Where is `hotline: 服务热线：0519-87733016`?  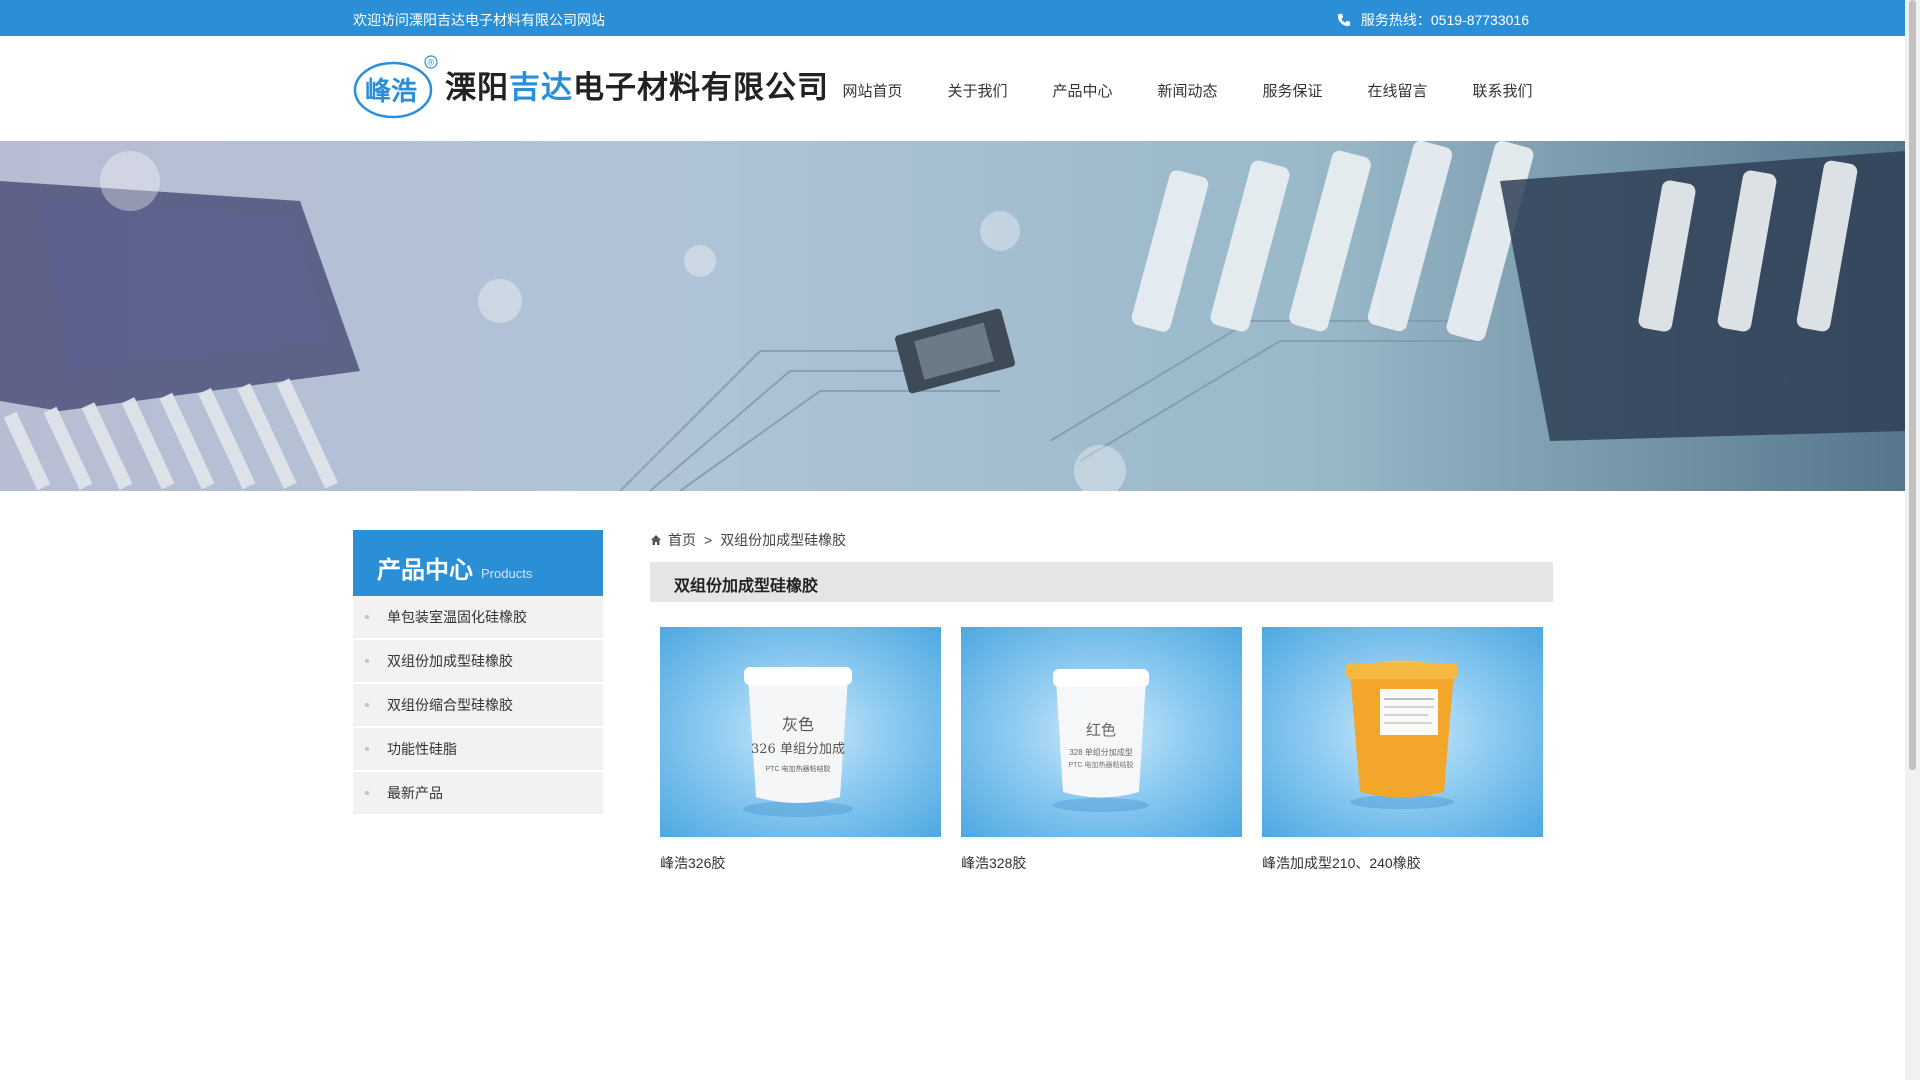
hotline: 服务热线：0519-87733016 is located at coordinates (1433, 20).